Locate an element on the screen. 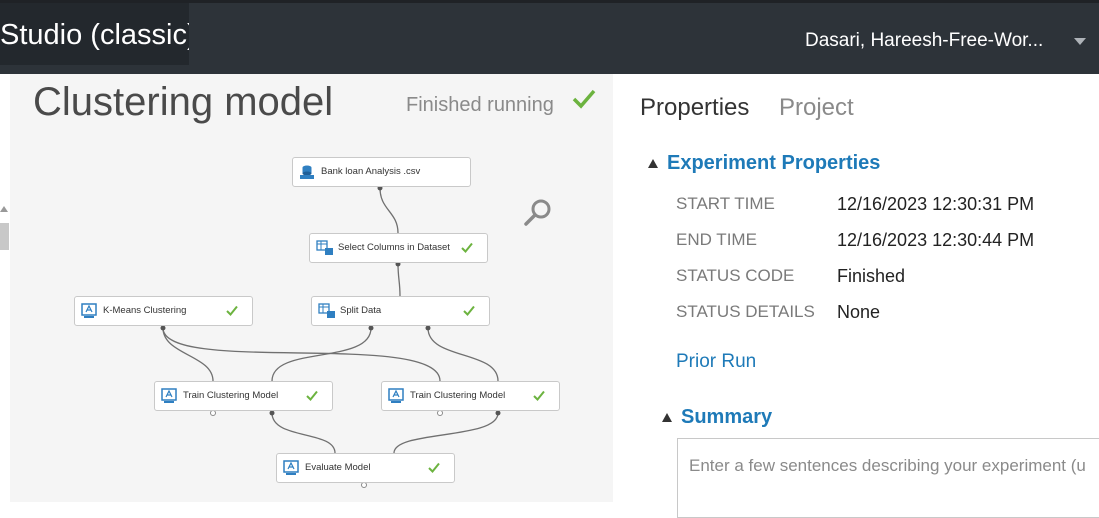  module-evaluate-model: Evaluate Model is located at coordinates (365, 468).